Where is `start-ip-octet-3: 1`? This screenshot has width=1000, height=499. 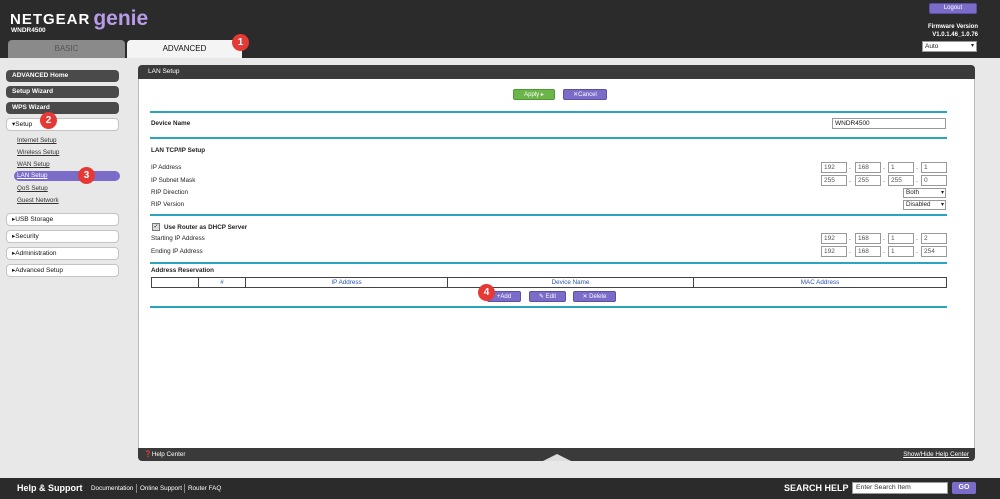 start-ip-octet-3: 1 is located at coordinates (901, 238).